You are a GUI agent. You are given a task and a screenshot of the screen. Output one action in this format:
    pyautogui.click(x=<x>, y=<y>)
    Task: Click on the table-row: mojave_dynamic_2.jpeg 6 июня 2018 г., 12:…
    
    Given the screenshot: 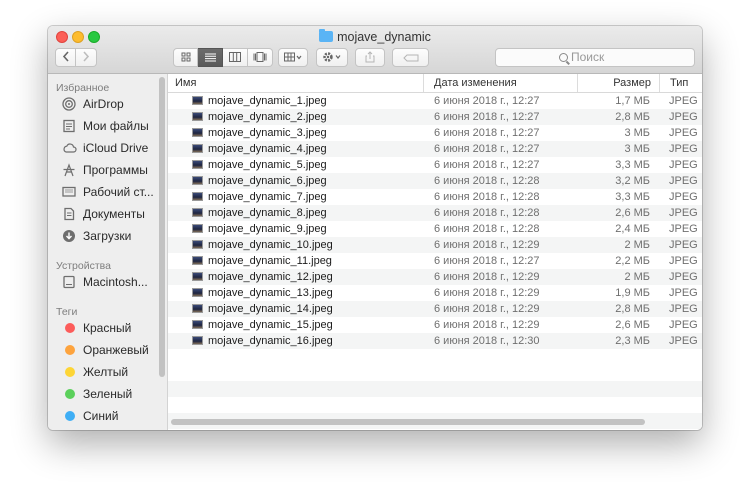 What is the action you would take?
    pyautogui.click(x=435, y=117)
    